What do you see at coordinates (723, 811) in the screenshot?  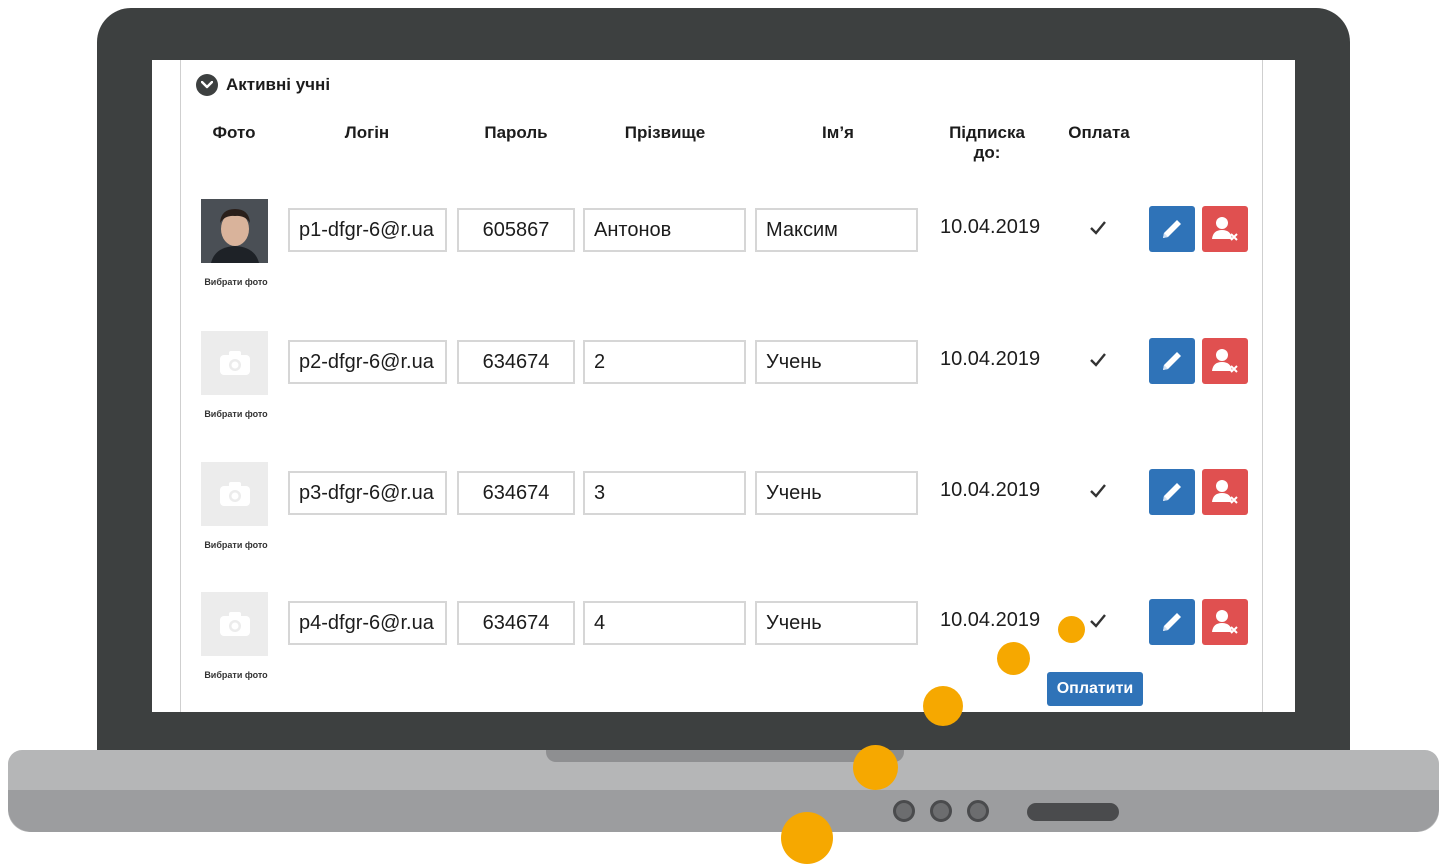 I see `laptop-base-front` at bounding box center [723, 811].